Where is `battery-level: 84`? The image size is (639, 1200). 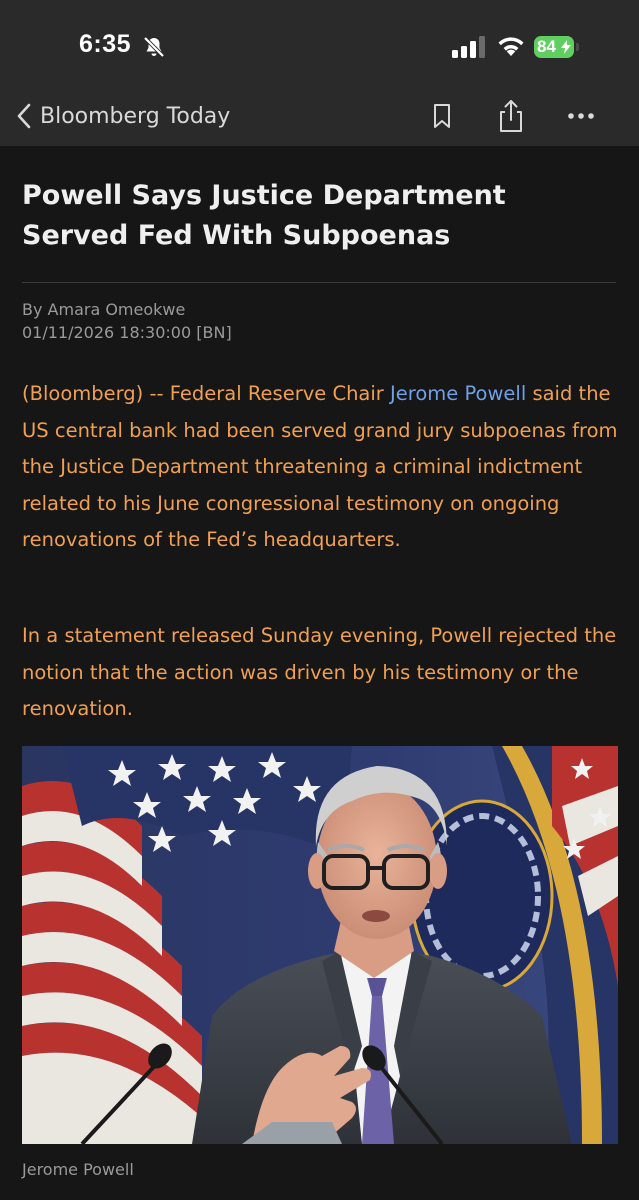
battery-level: 84 is located at coordinates (546, 46).